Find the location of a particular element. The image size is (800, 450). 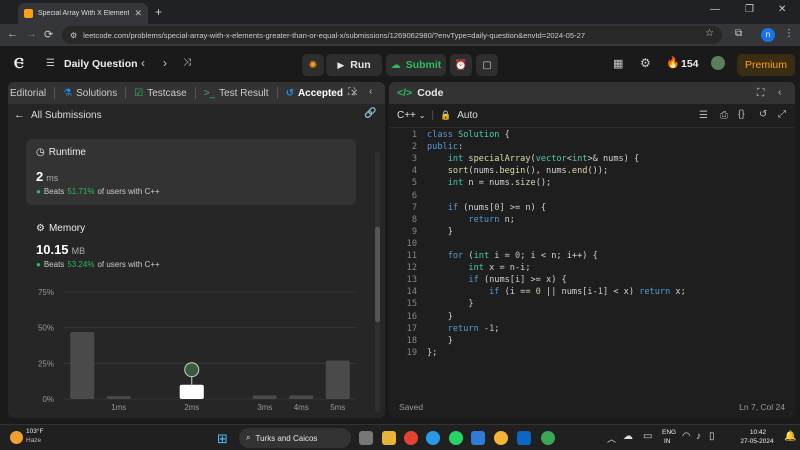

back-arrow-icon: ← is located at coordinates (19, 115).